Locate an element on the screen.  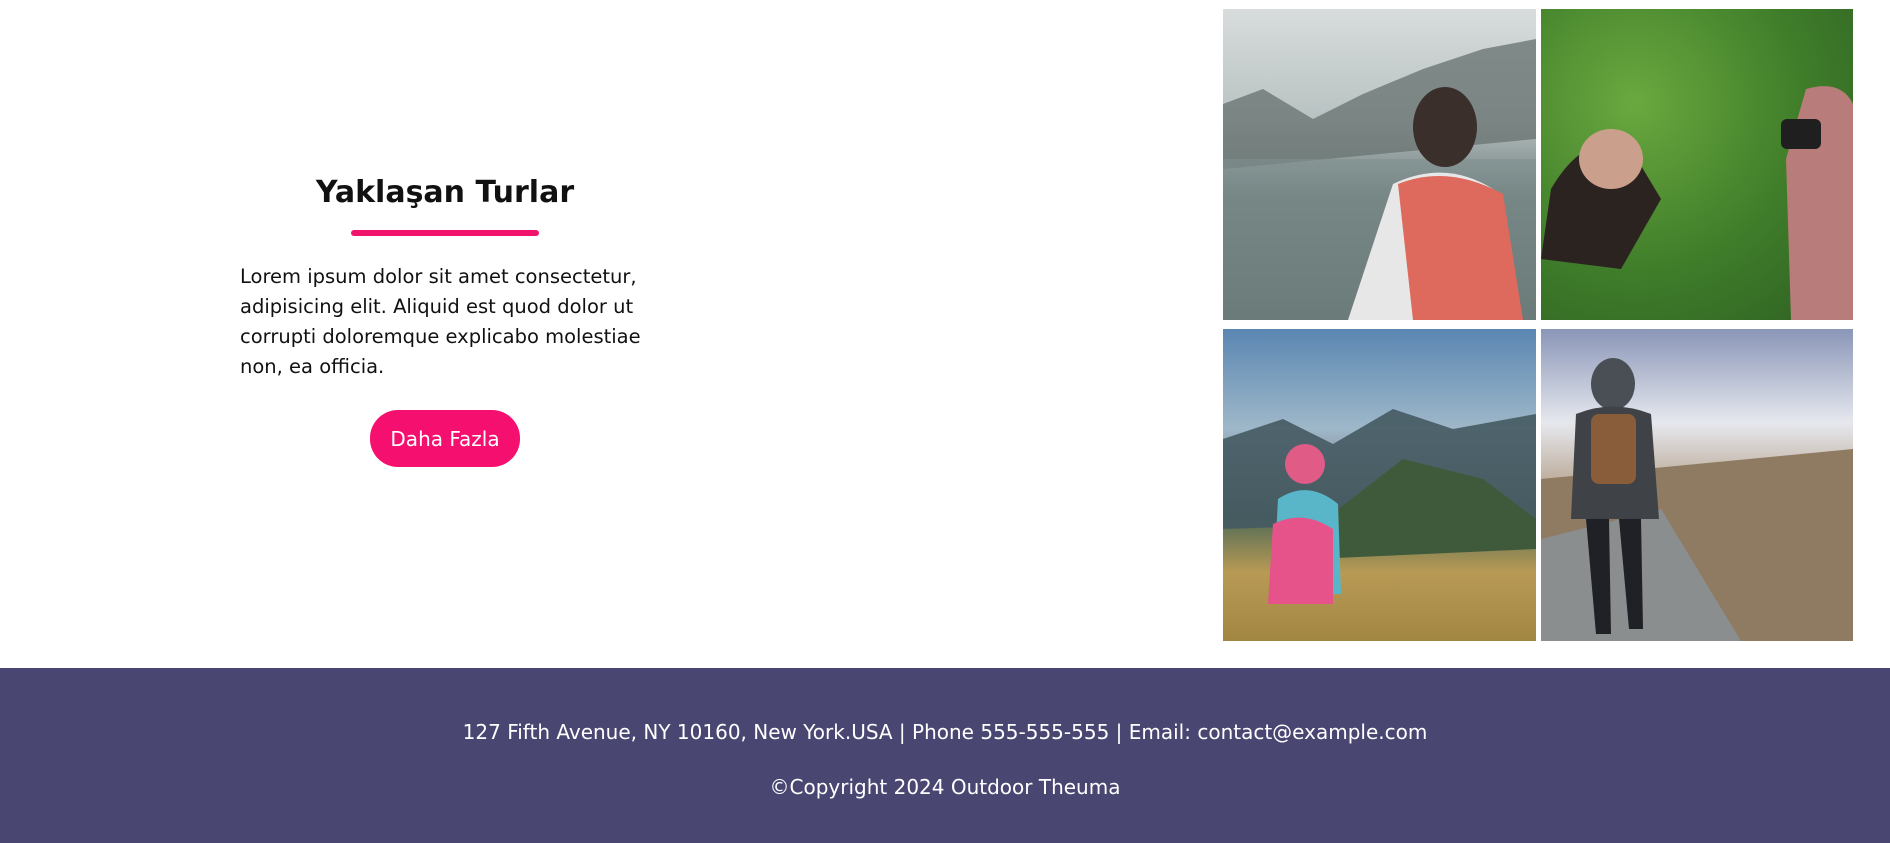
hiker-walking-rocky-trail-illustration is located at coordinates (1697, 499).